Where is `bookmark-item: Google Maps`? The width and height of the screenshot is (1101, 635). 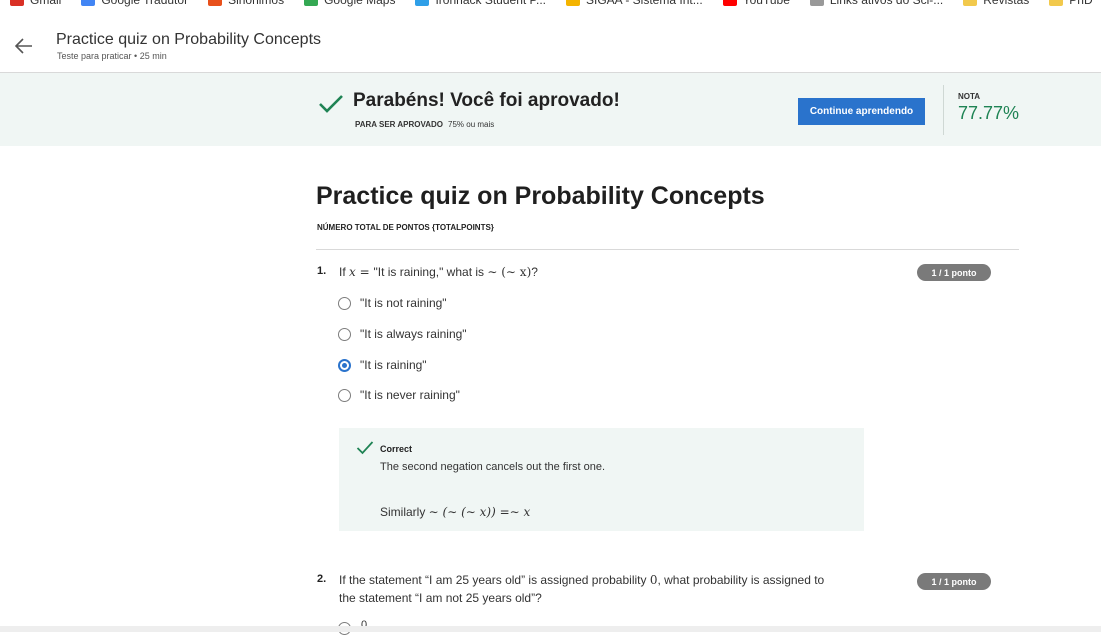
bookmark-item: Google Maps is located at coordinates (349, 3).